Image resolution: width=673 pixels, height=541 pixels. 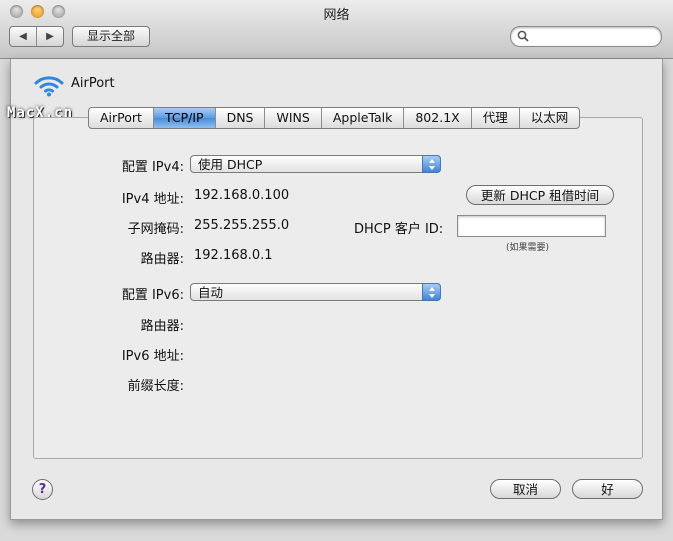 What do you see at coordinates (111, 36) in the screenshot?
I see `show-all-button: 显示全部` at bounding box center [111, 36].